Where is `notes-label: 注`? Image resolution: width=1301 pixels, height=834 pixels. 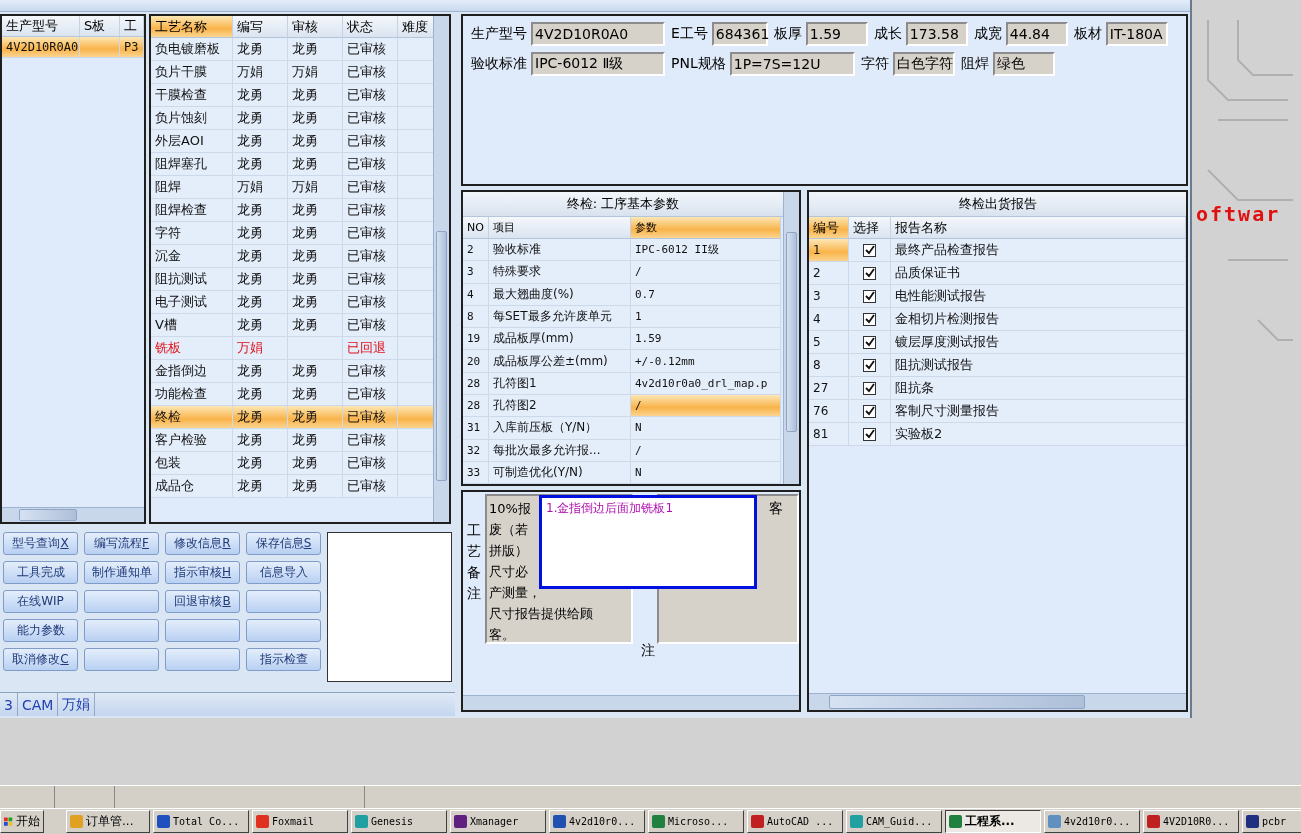
notes-label: 注 is located at coordinates (648, 651).